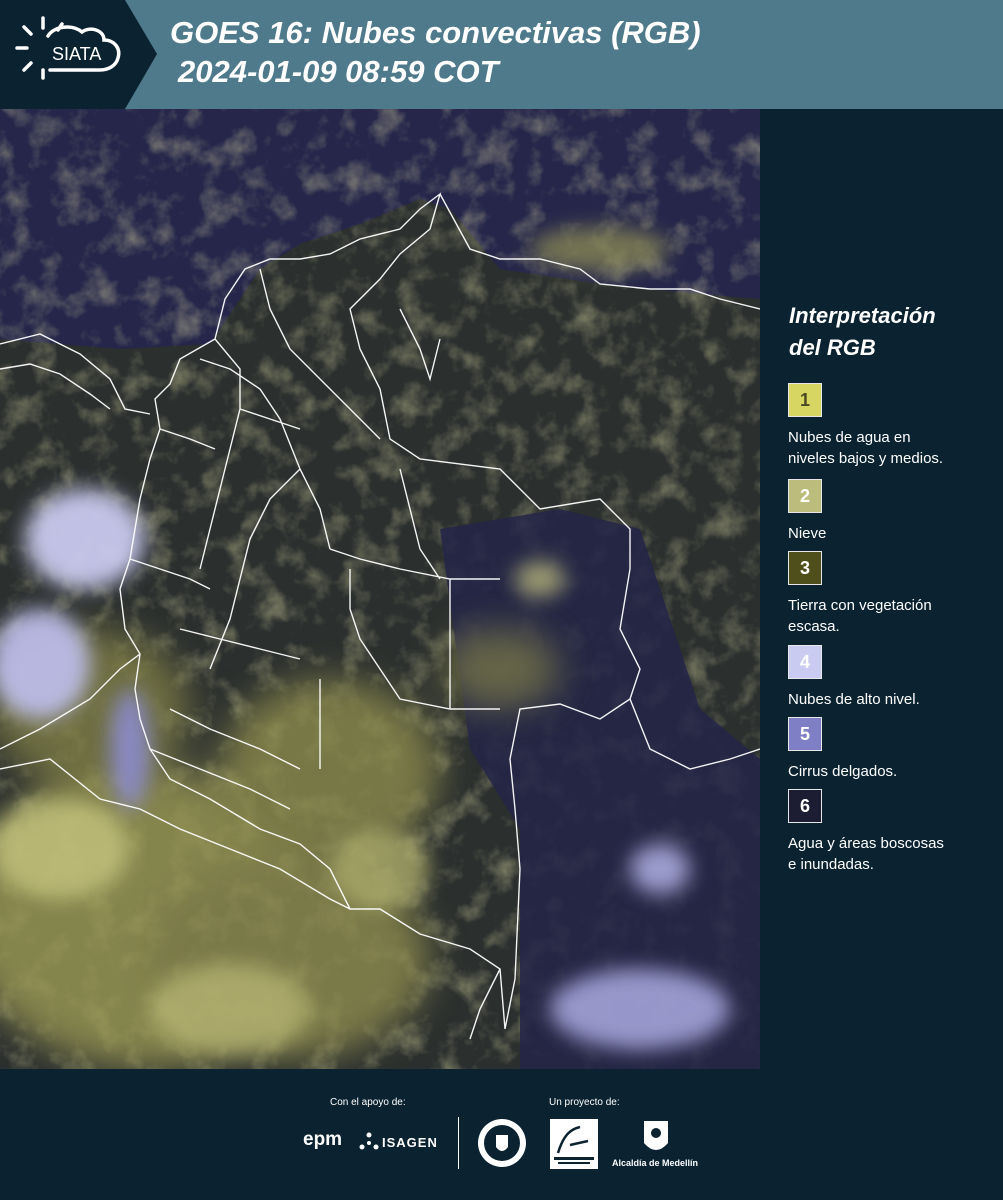  What do you see at coordinates (890, 533) in the screenshot?
I see `legend-label-2: Nieve` at bounding box center [890, 533].